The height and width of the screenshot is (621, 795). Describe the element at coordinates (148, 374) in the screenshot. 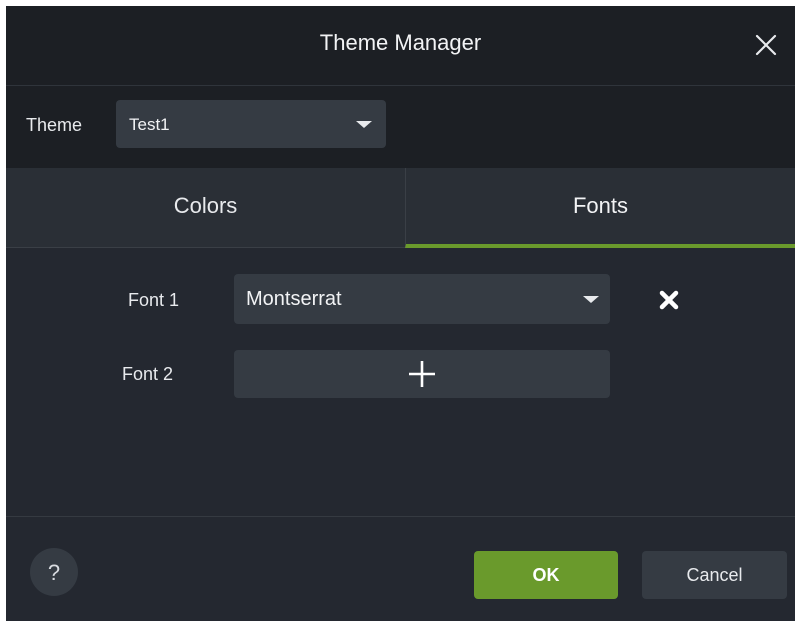

I see `font2-label: Font 2` at that location.